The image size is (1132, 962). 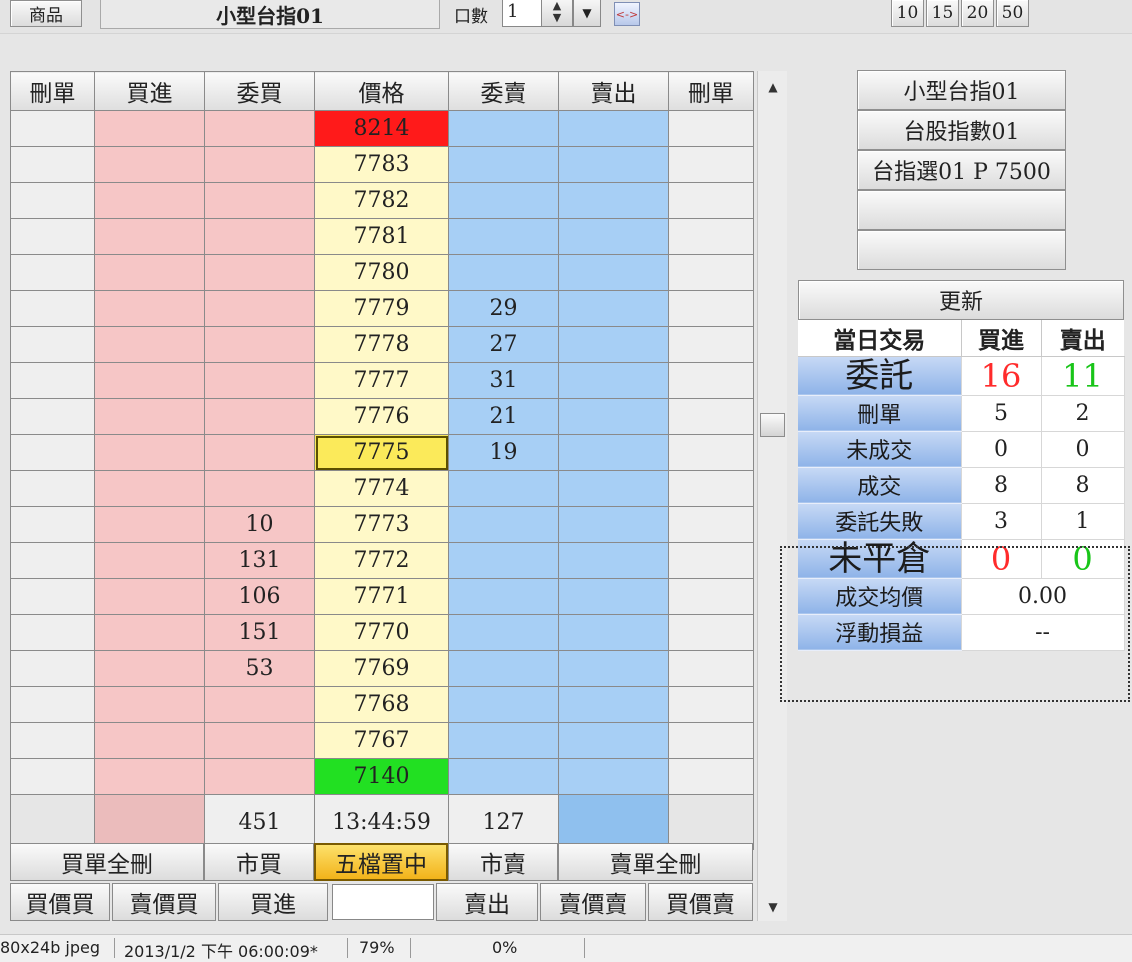 I want to click on size-button-50: 50, so click(x=1012, y=13).